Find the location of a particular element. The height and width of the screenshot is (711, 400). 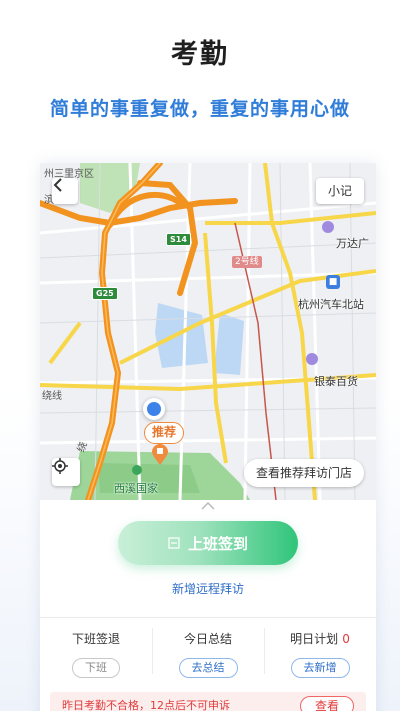

sheet-handle is located at coordinates (208, 506).